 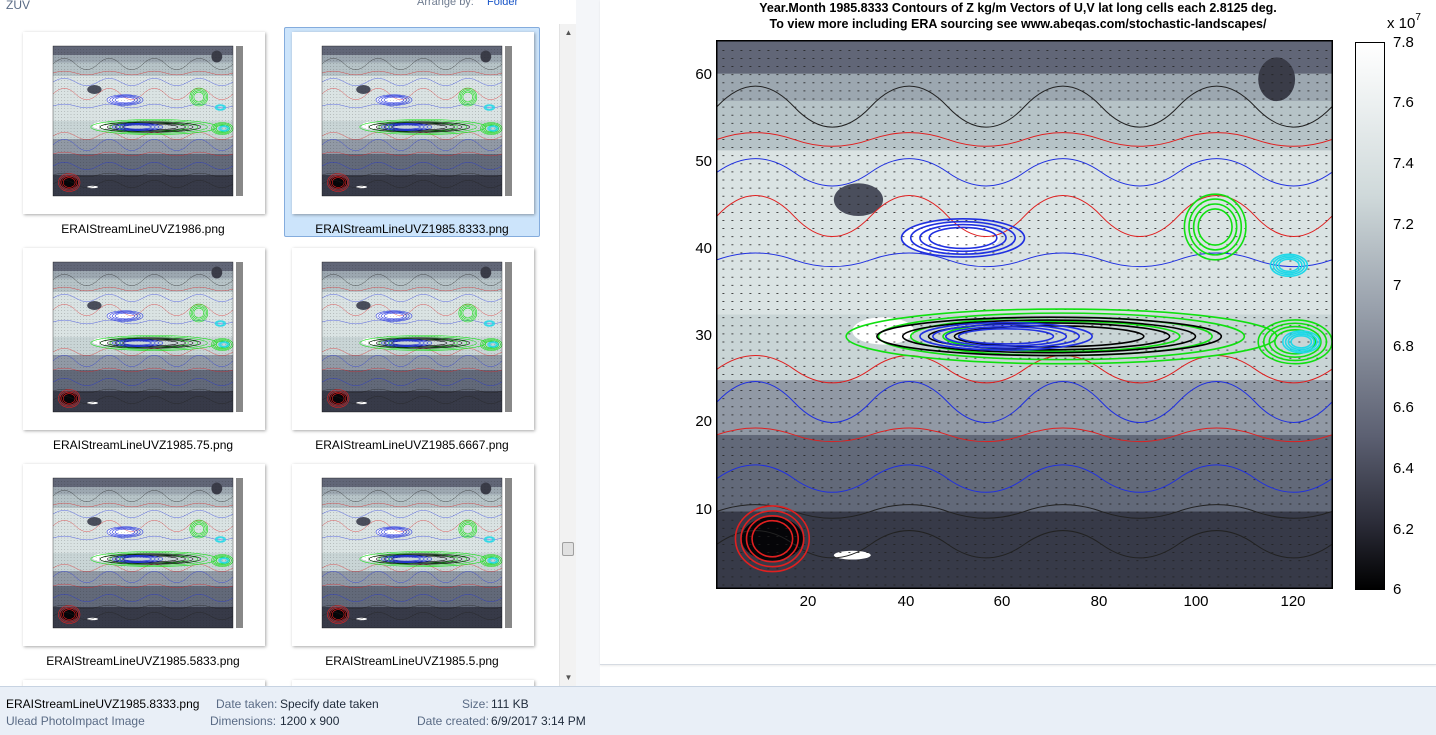 What do you see at coordinates (510, 704) in the screenshot?
I see `size-value: 111 KB` at bounding box center [510, 704].